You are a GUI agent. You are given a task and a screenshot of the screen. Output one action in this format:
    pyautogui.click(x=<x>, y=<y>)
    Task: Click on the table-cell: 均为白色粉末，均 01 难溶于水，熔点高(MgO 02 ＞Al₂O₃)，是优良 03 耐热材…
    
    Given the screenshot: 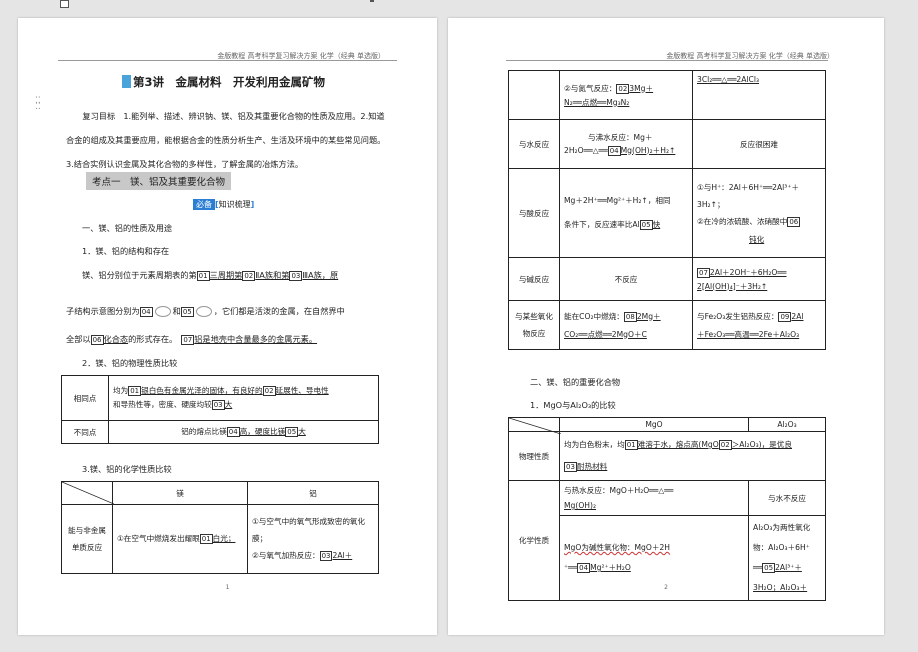 What is the action you would take?
    pyautogui.click(x=692, y=456)
    